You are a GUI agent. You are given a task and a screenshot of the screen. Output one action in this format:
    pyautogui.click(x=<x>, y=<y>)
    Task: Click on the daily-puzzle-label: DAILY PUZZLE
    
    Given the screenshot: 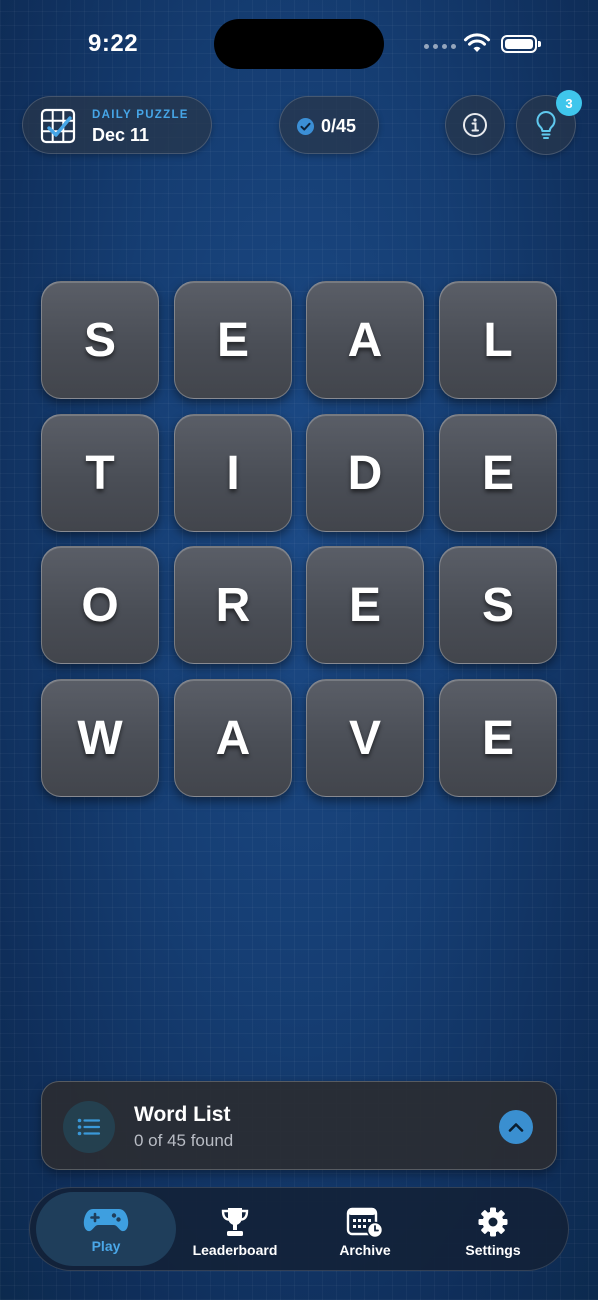 What is the action you would take?
    pyautogui.click(x=140, y=115)
    